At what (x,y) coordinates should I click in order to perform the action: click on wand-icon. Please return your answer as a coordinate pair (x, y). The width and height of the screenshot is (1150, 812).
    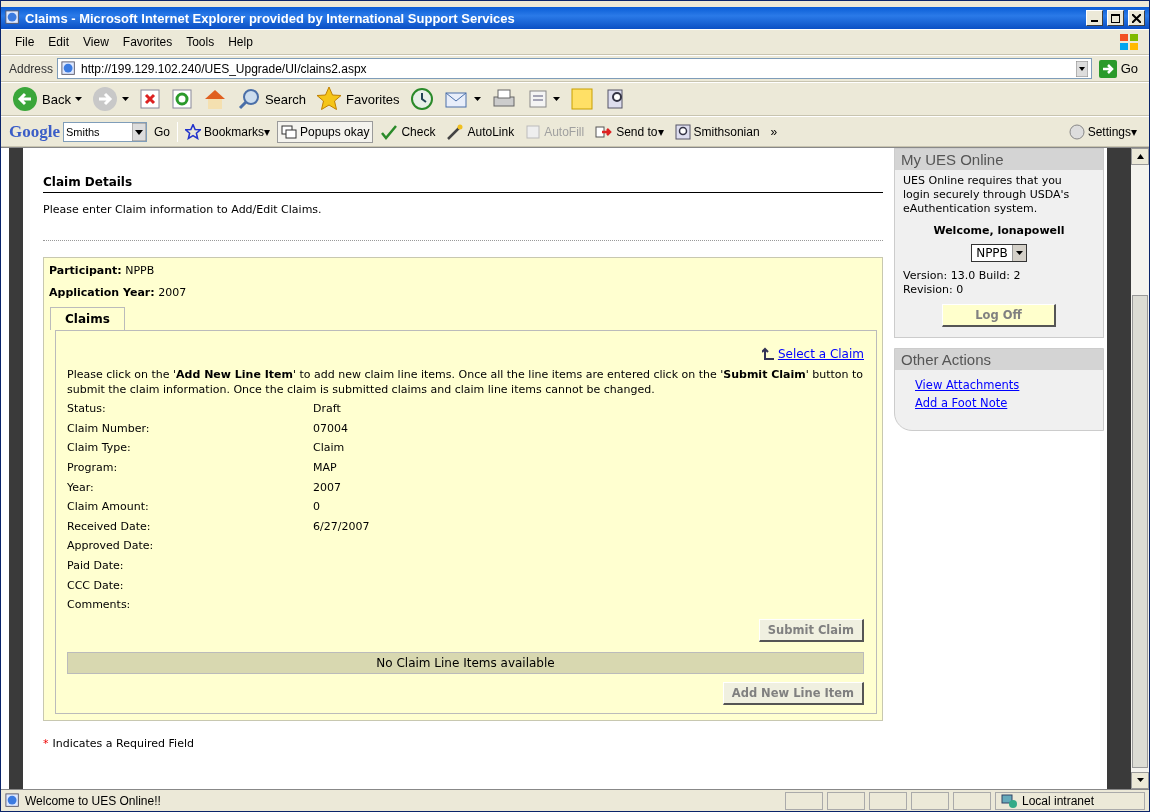
    Looking at the image, I should click on (455, 131).